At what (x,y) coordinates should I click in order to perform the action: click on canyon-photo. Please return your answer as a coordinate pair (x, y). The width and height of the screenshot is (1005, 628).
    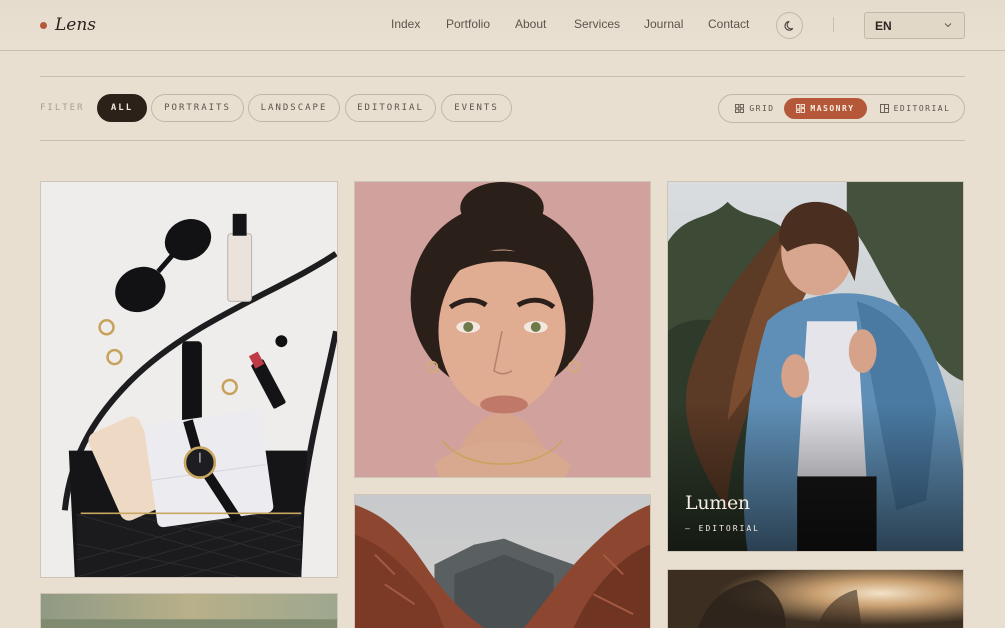
    Looking at the image, I should click on (502, 561).